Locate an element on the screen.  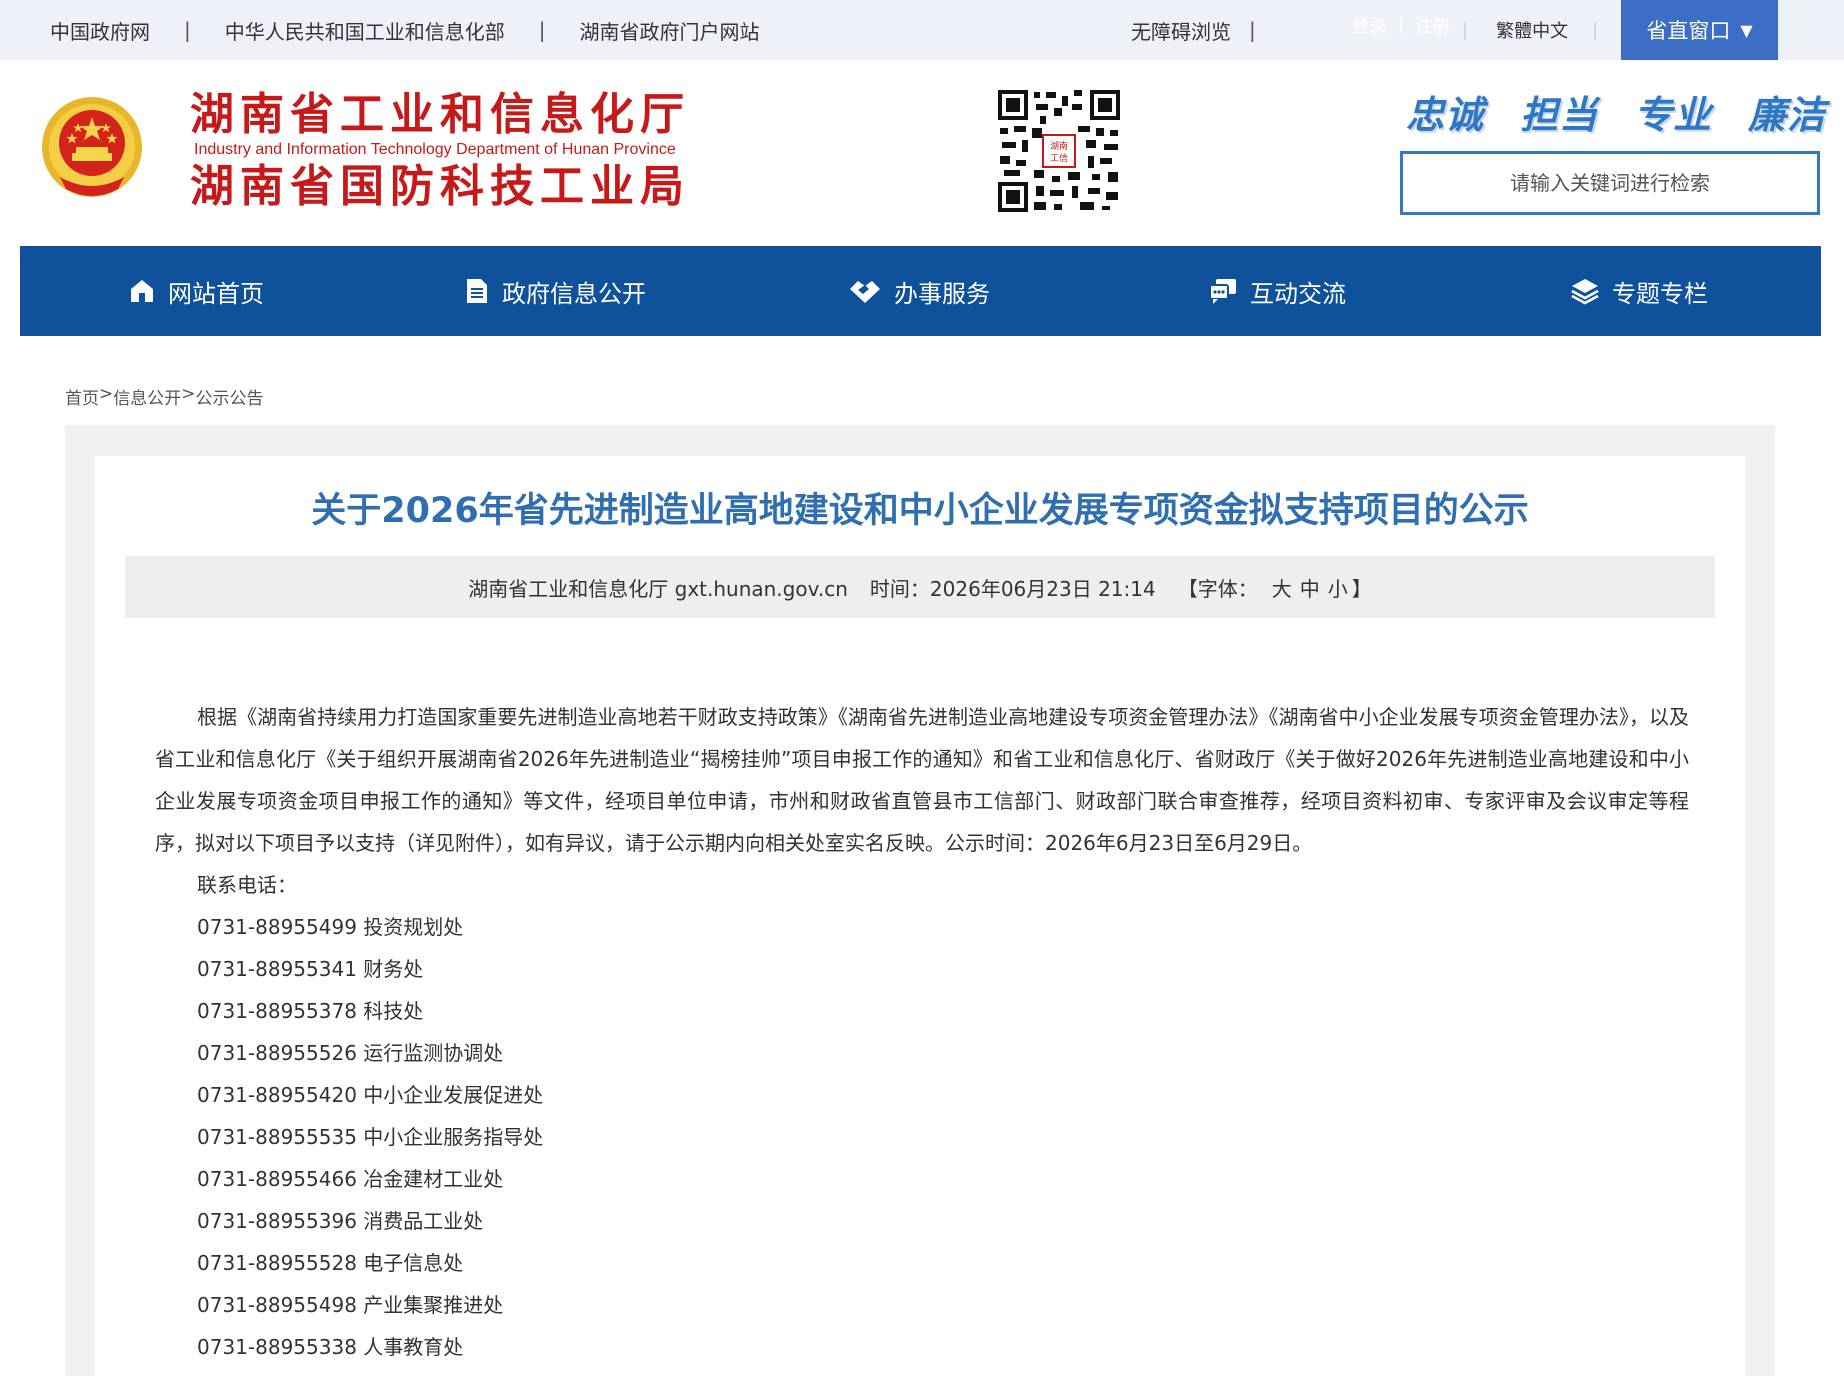
contact-label: 联系电话： is located at coordinates (247, 885).